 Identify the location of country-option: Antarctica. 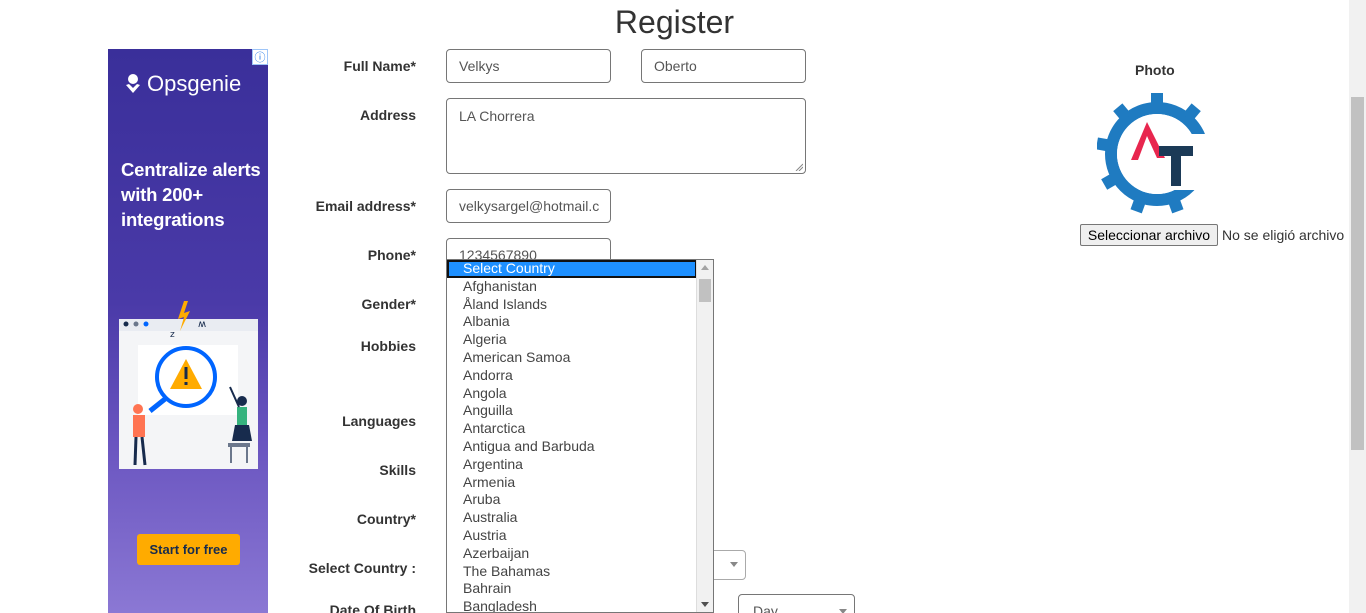
(572, 429).